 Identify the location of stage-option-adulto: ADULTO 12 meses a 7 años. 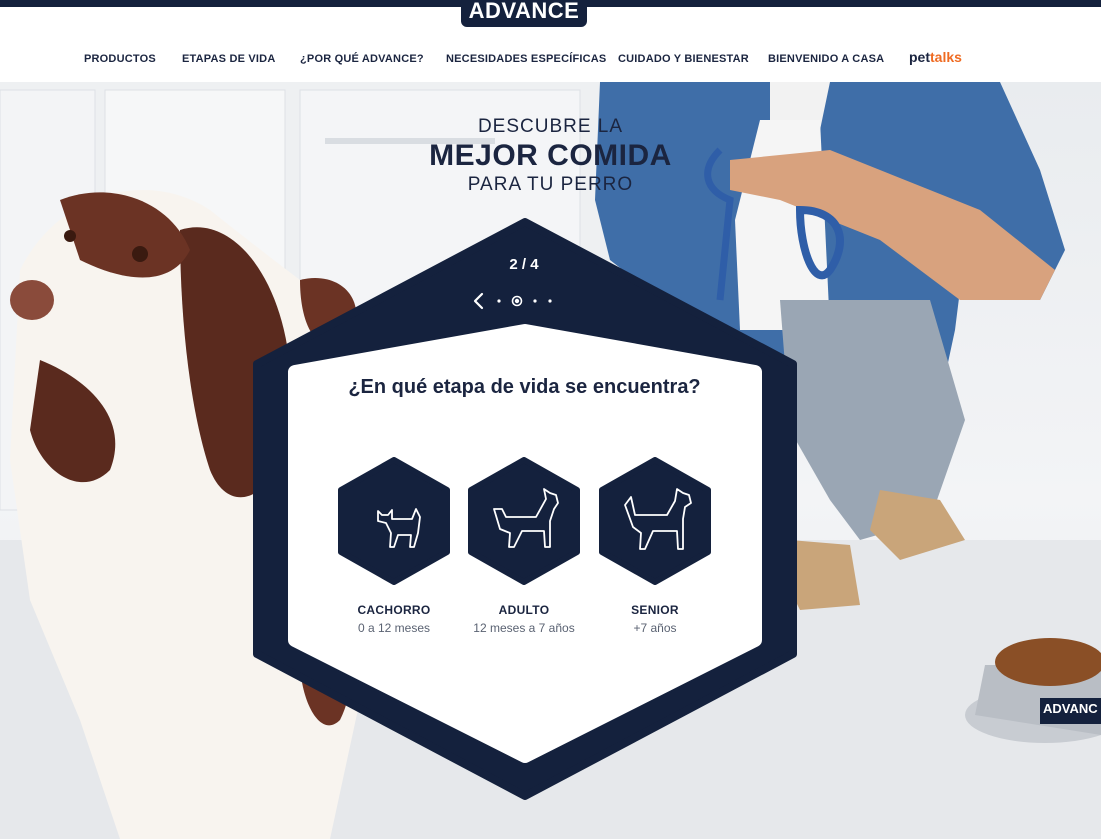
(524, 546).